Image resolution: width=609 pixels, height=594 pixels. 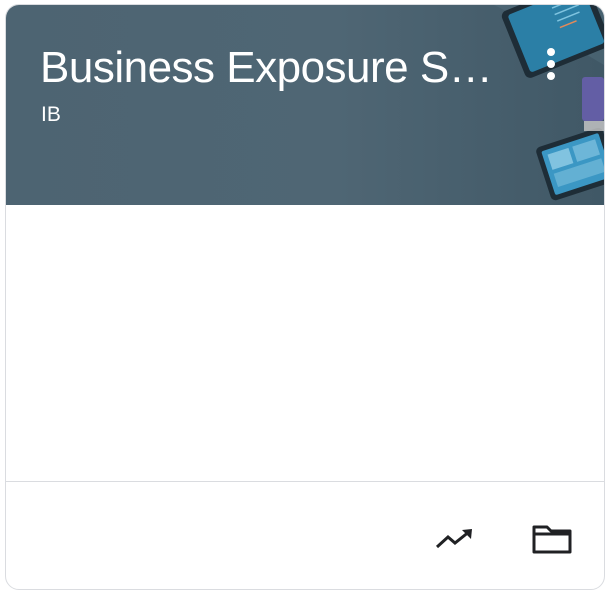 I want to click on open-folder-button, so click(x=552, y=539).